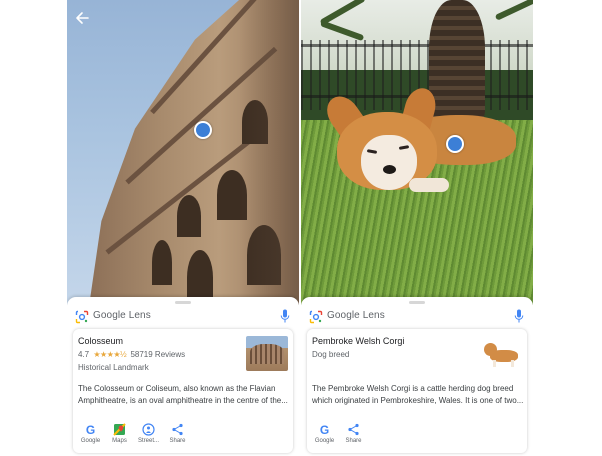 This screenshot has width=602, height=456. I want to click on corgi-paw, so click(429, 185).